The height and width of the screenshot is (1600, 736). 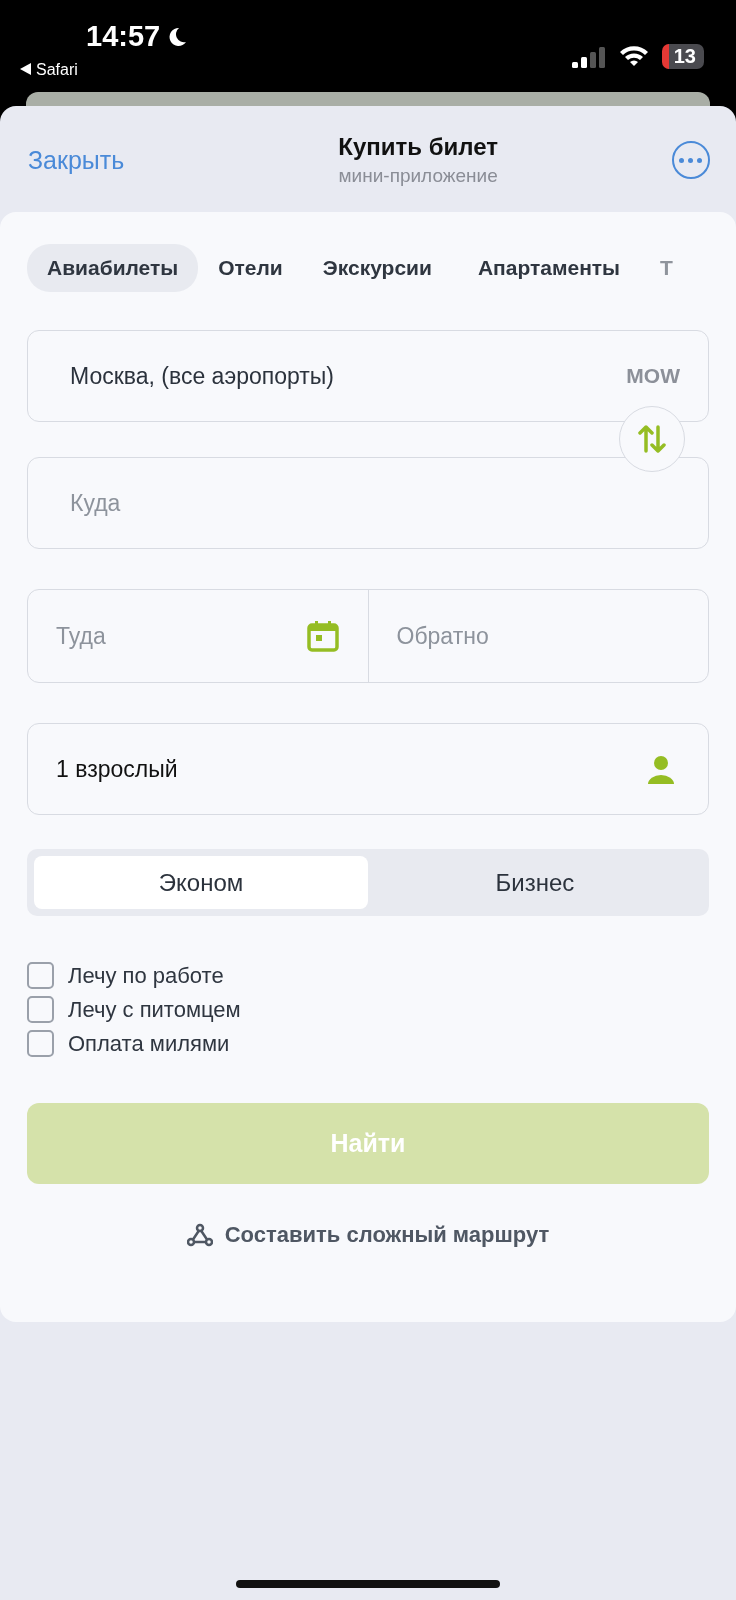 I want to click on status-time: 14:57, so click(x=123, y=36).